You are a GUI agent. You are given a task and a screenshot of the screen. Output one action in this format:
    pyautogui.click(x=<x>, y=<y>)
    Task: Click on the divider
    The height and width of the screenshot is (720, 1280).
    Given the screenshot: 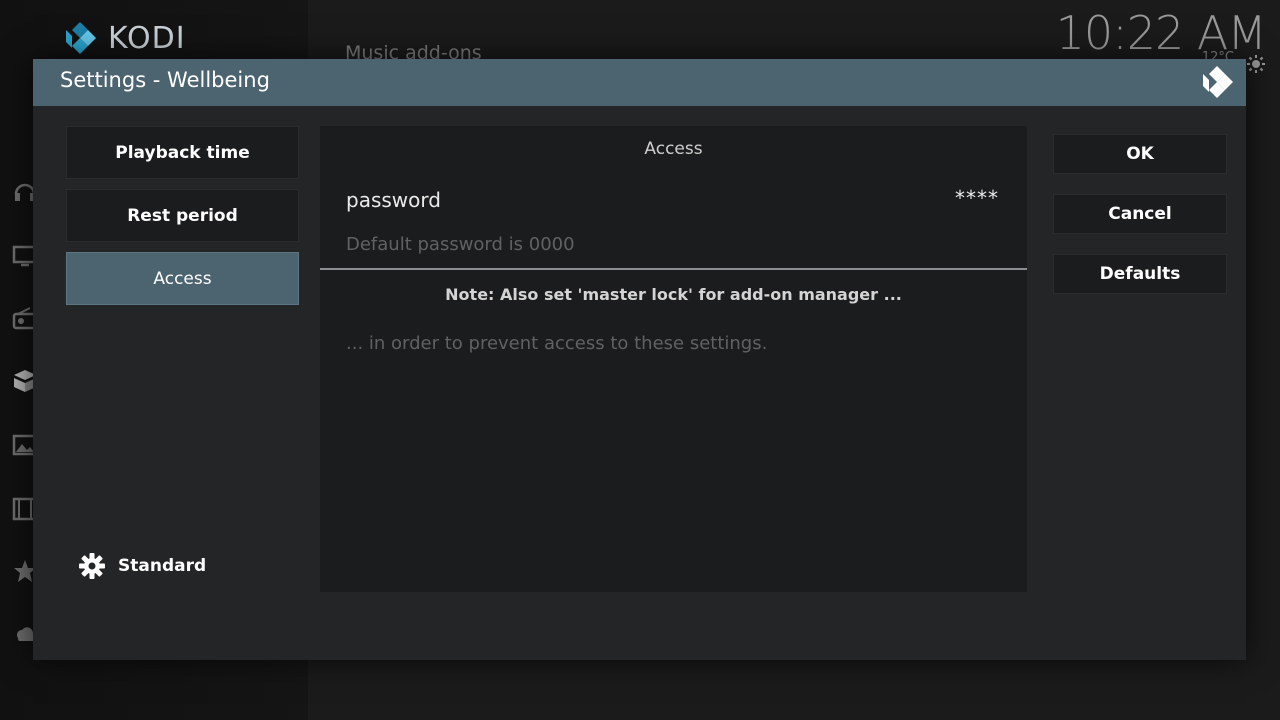 What is the action you would take?
    pyautogui.click(x=673, y=269)
    